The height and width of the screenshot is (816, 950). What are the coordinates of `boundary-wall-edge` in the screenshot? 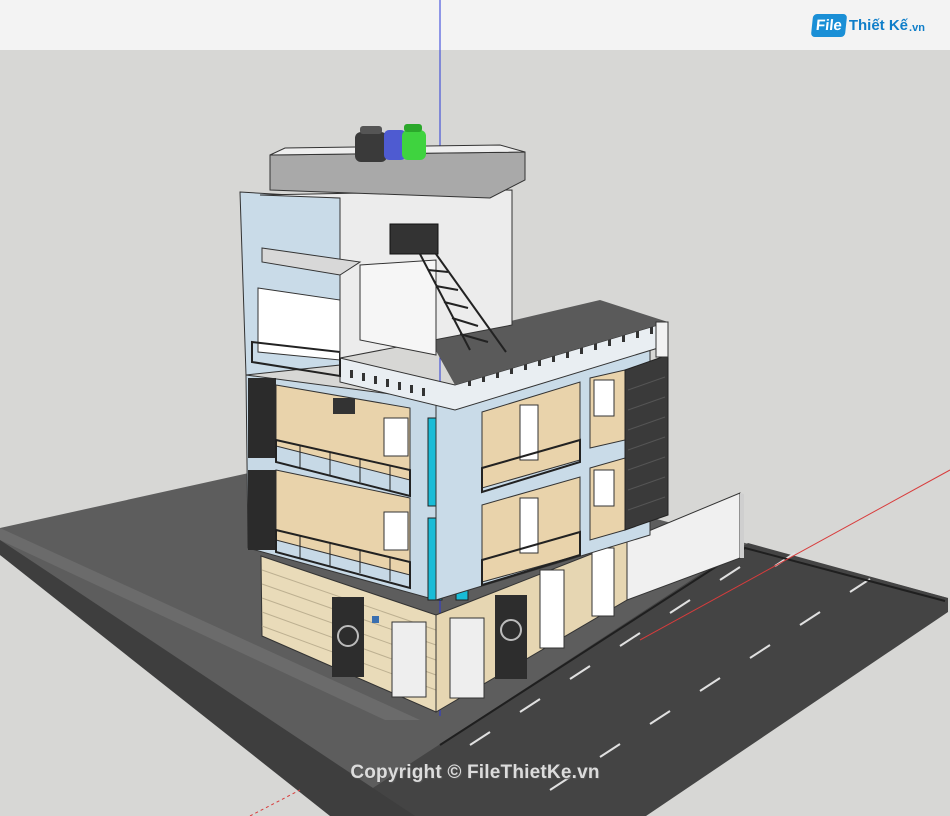 It's located at (742, 525).